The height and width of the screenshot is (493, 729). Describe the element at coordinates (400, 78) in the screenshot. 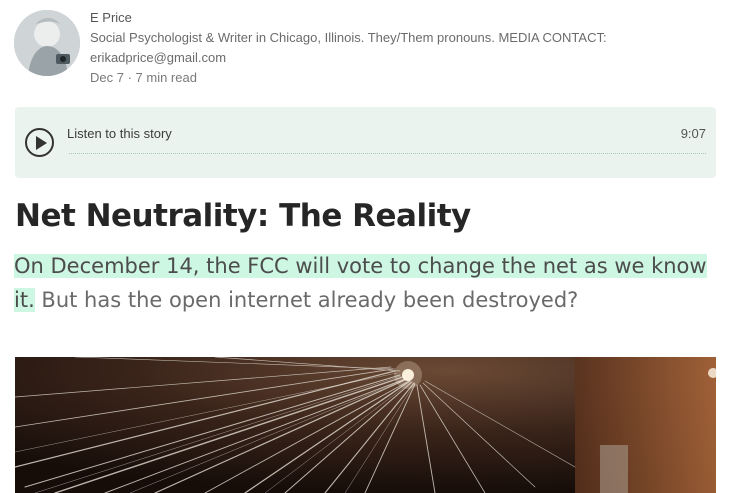

I see `post-dateline: Dec 7 · 7 min read` at that location.